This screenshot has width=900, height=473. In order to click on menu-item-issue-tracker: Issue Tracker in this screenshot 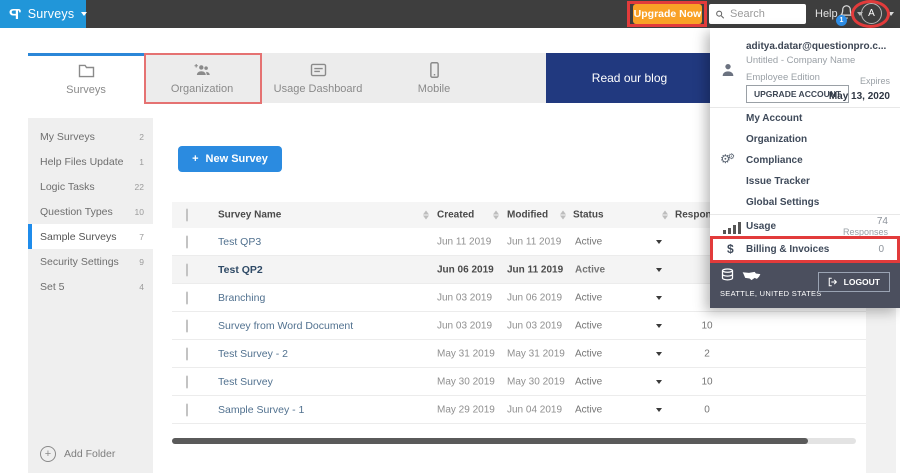, I will do `click(778, 181)`.